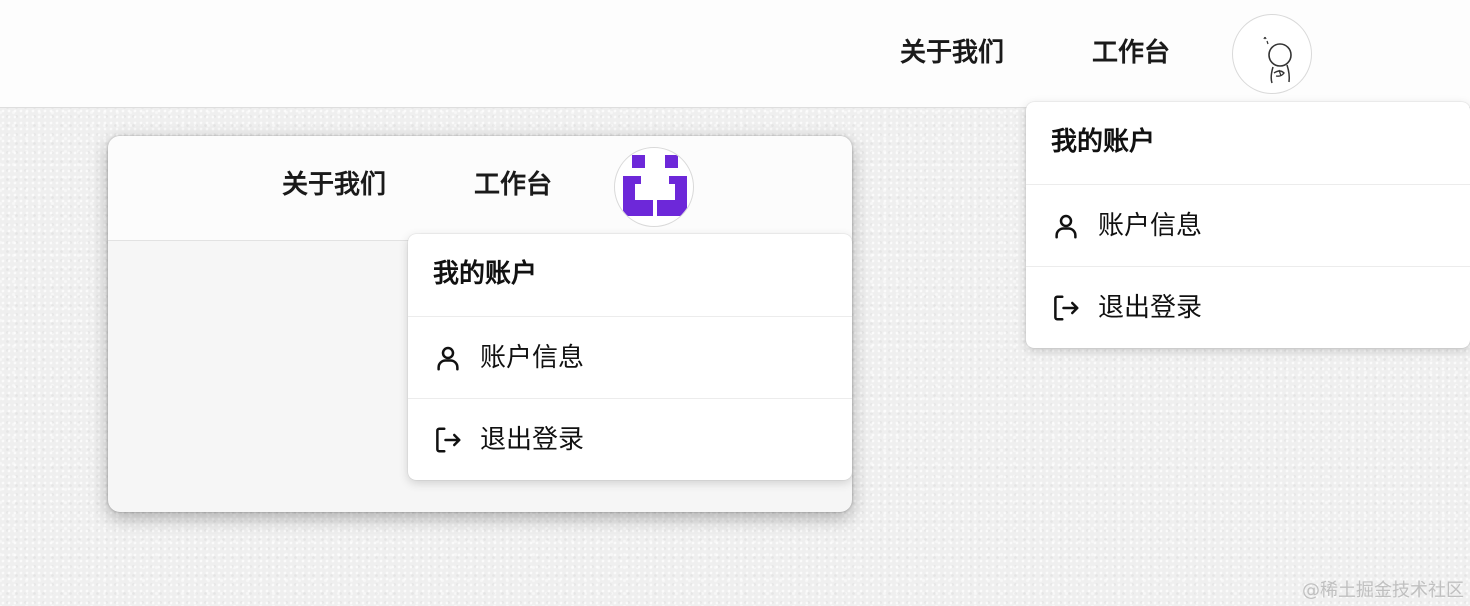 The width and height of the screenshot is (1470, 606). I want to click on menu-item-account-info: 账户信息, so click(1248, 225).